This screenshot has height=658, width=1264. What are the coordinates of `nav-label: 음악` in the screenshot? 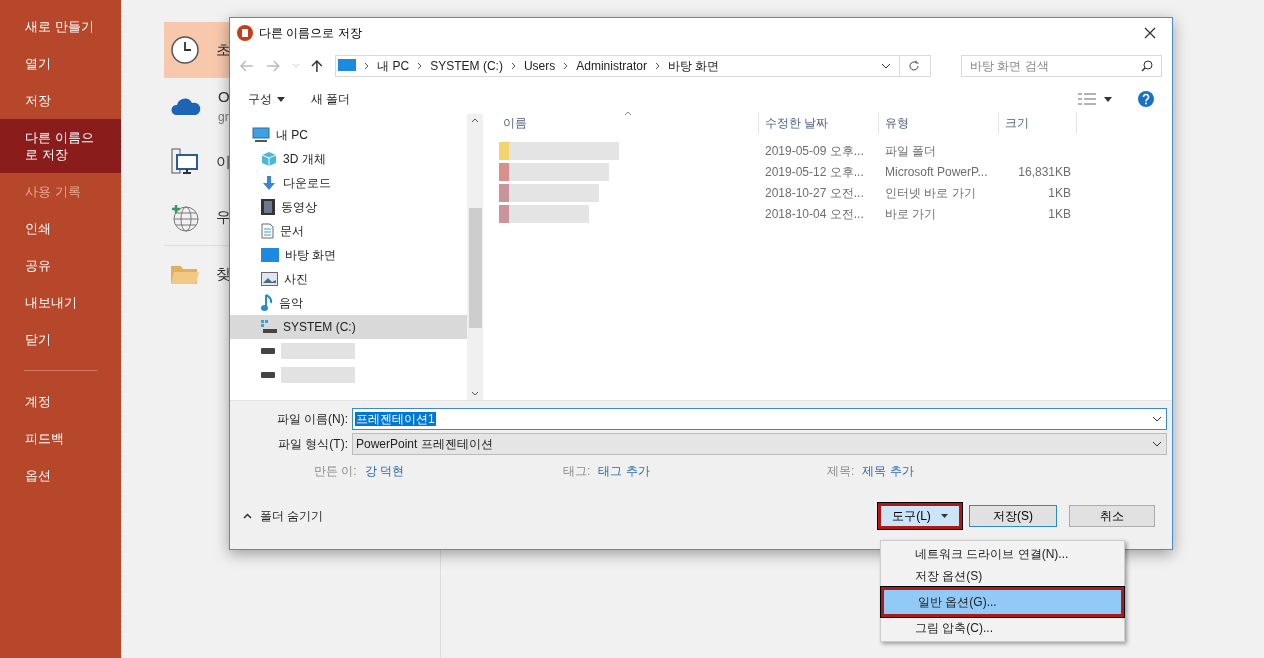 It's located at (291, 303).